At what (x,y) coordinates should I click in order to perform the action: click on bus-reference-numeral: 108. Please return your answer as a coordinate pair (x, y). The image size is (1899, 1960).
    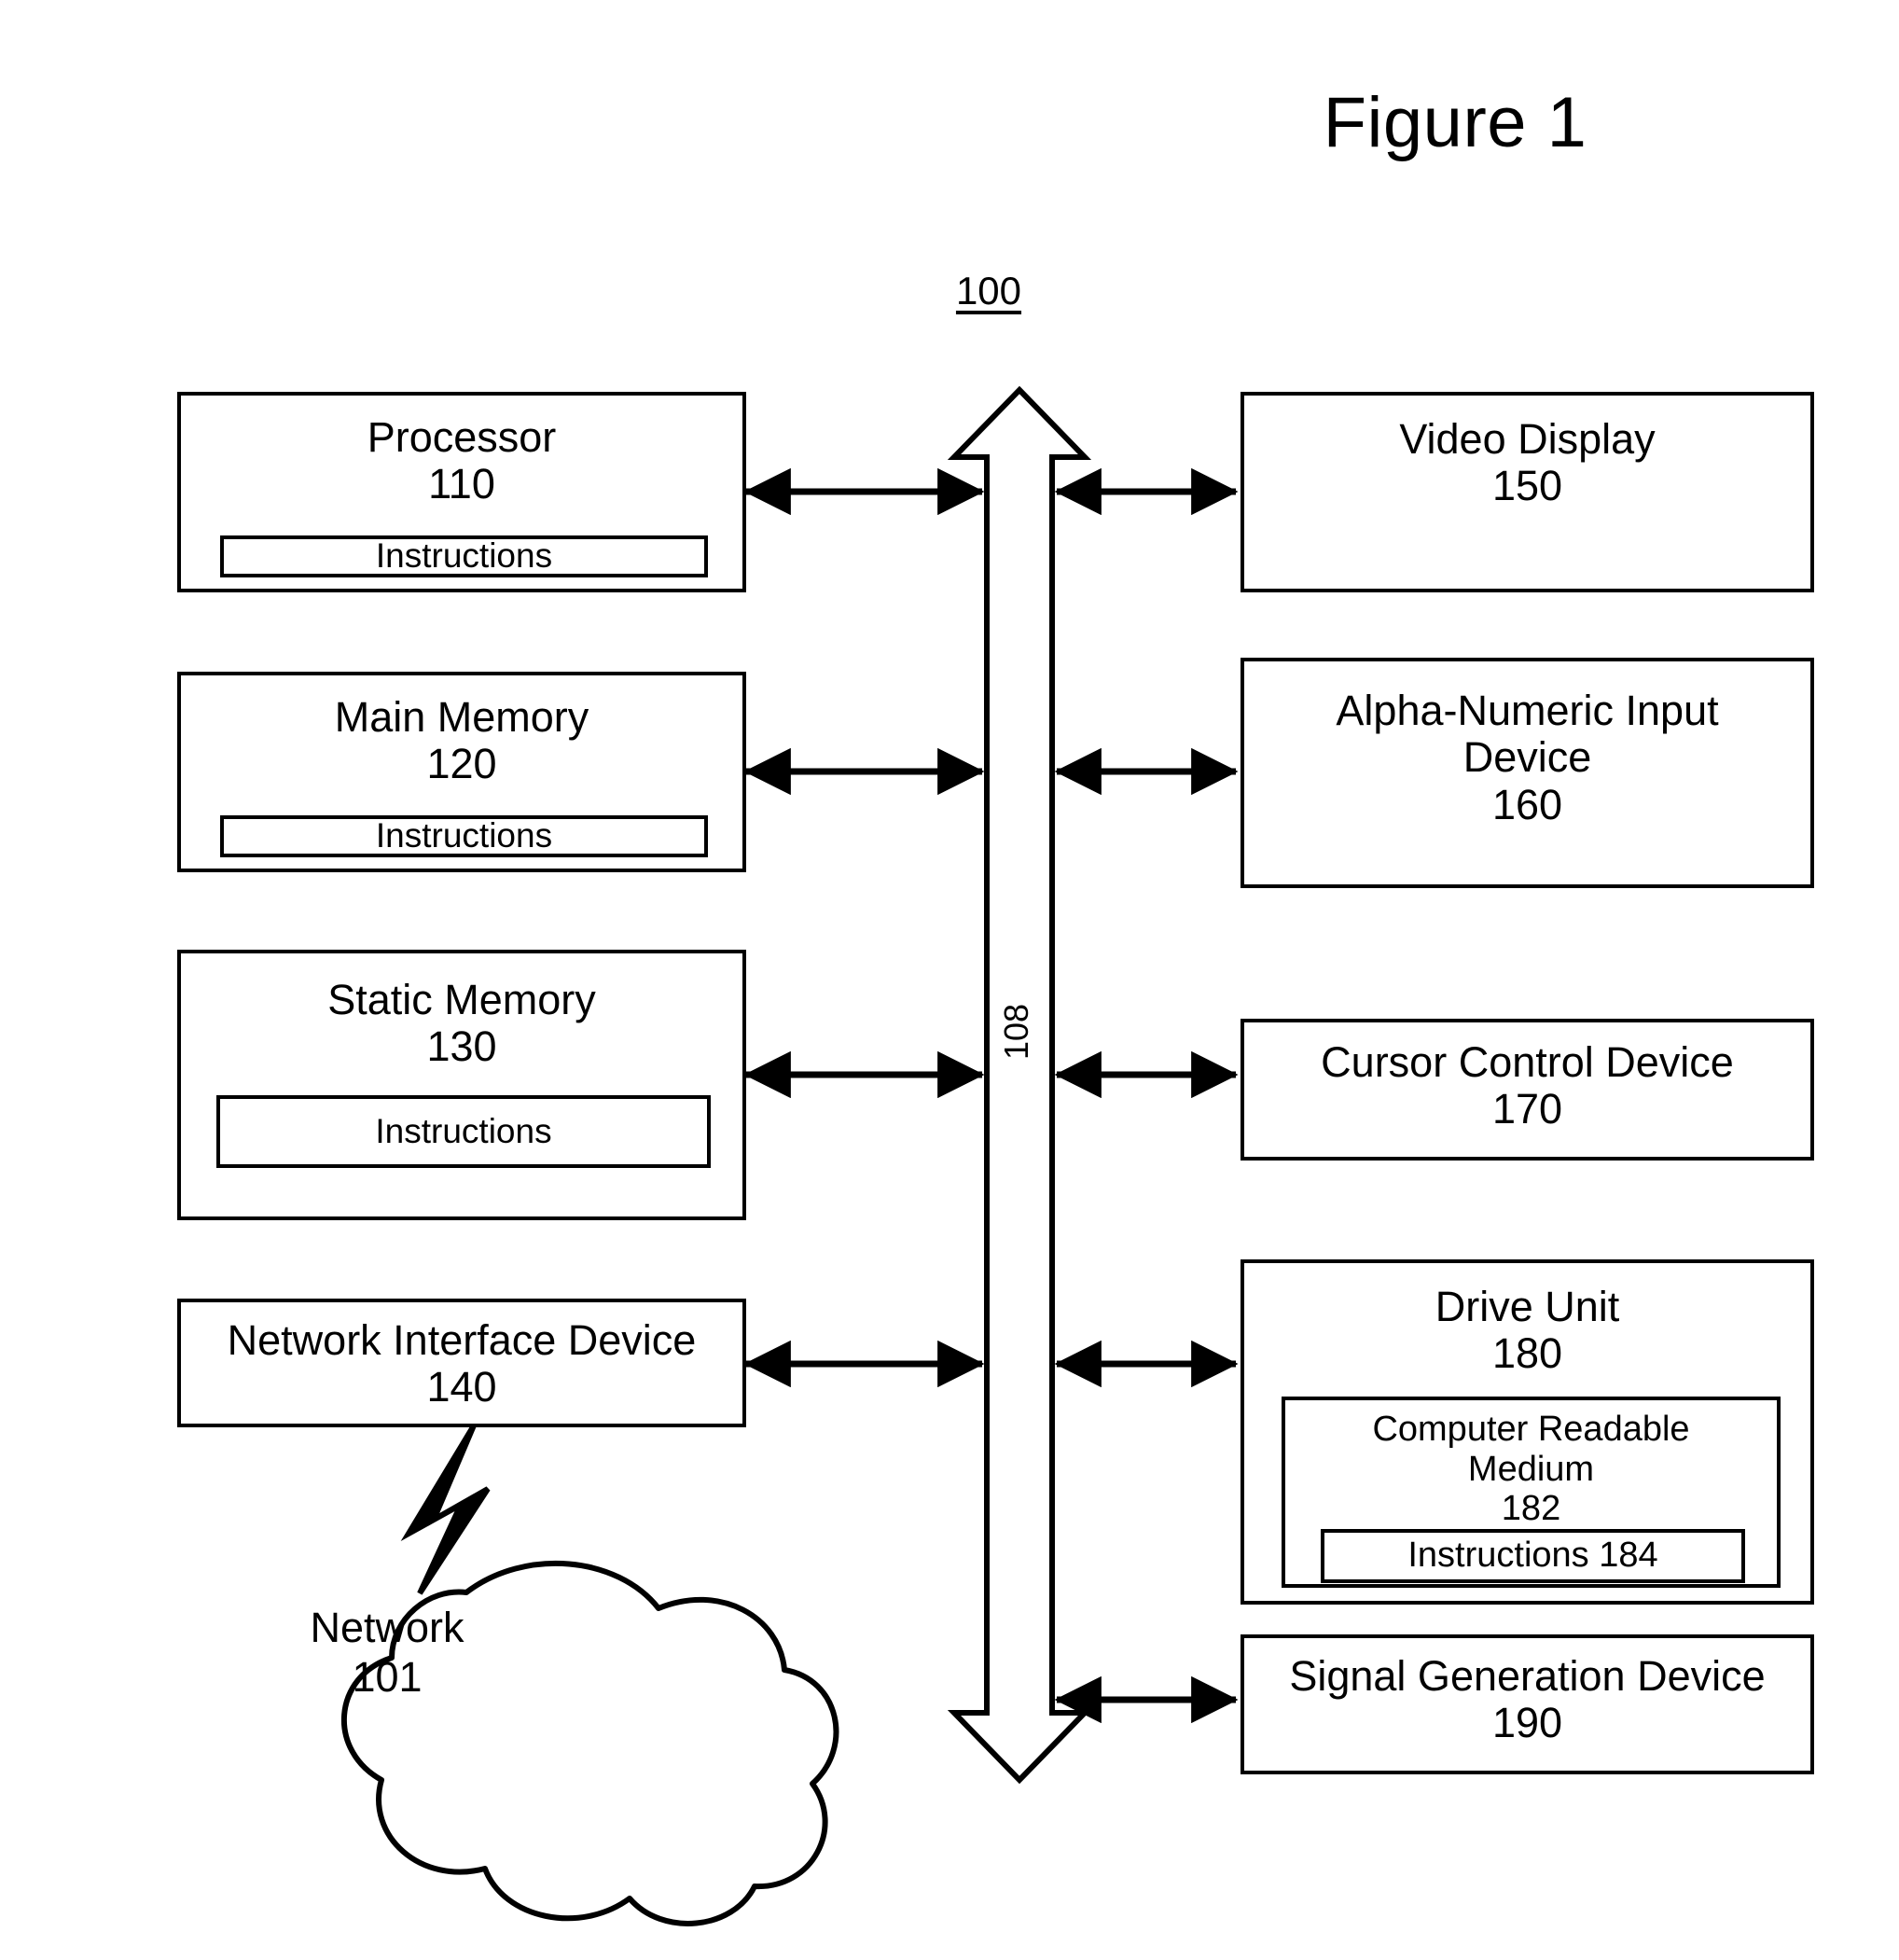
    Looking at the image, I should click on (1016, 1032).